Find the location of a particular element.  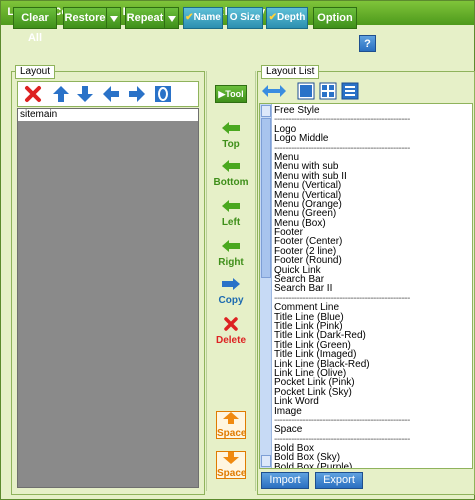

scroll-up-icon is located at coordinates (266, 111).